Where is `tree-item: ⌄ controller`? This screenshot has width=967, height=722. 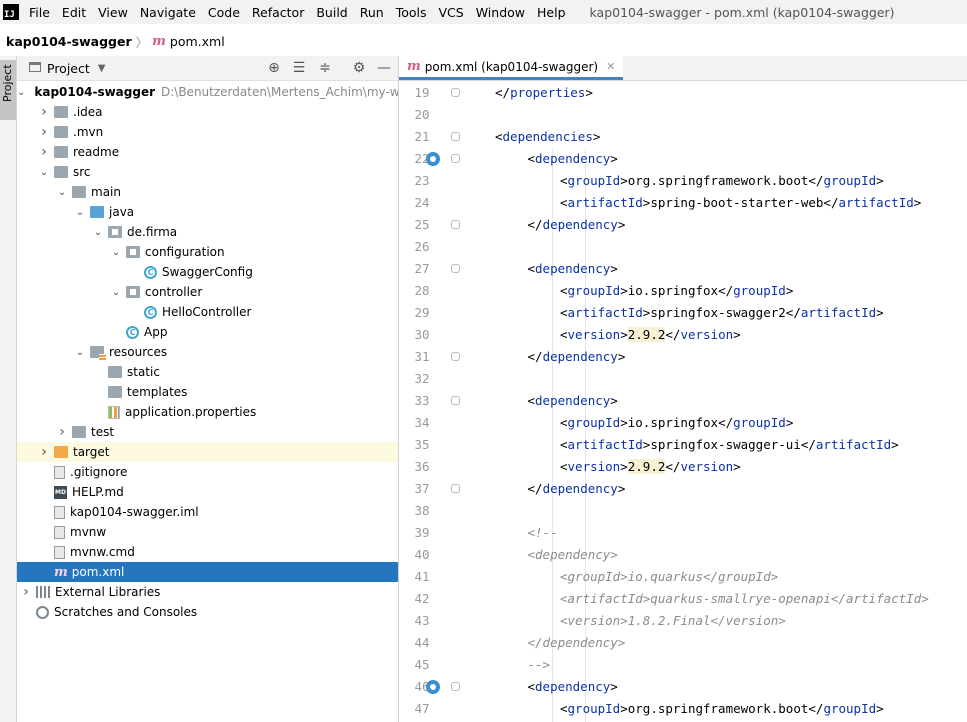
tree-item: ⌄ controller is located at coordinates (207, 292).